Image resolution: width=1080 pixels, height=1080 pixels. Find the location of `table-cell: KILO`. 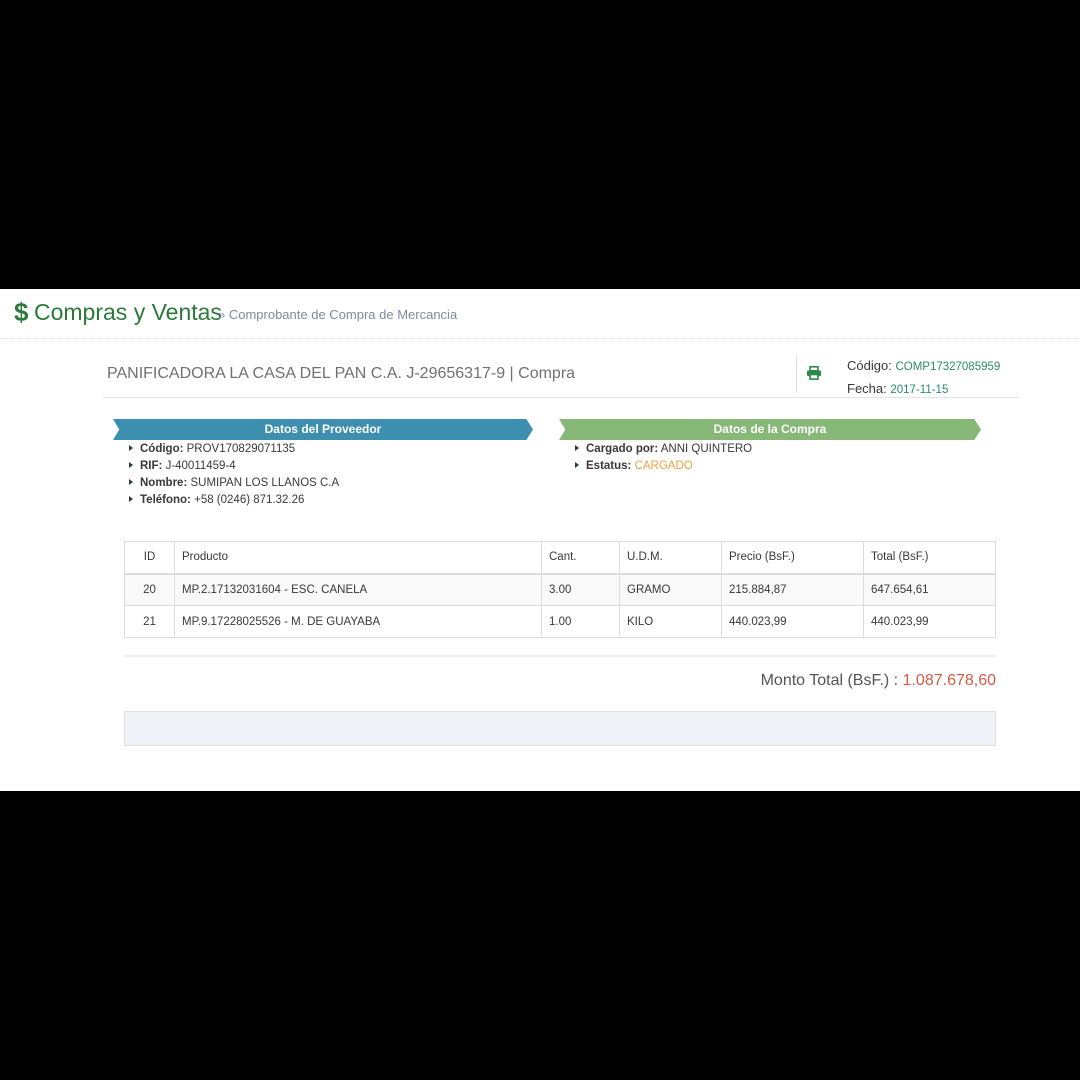

table-cell: KILO is located at coordinates (670, 621).